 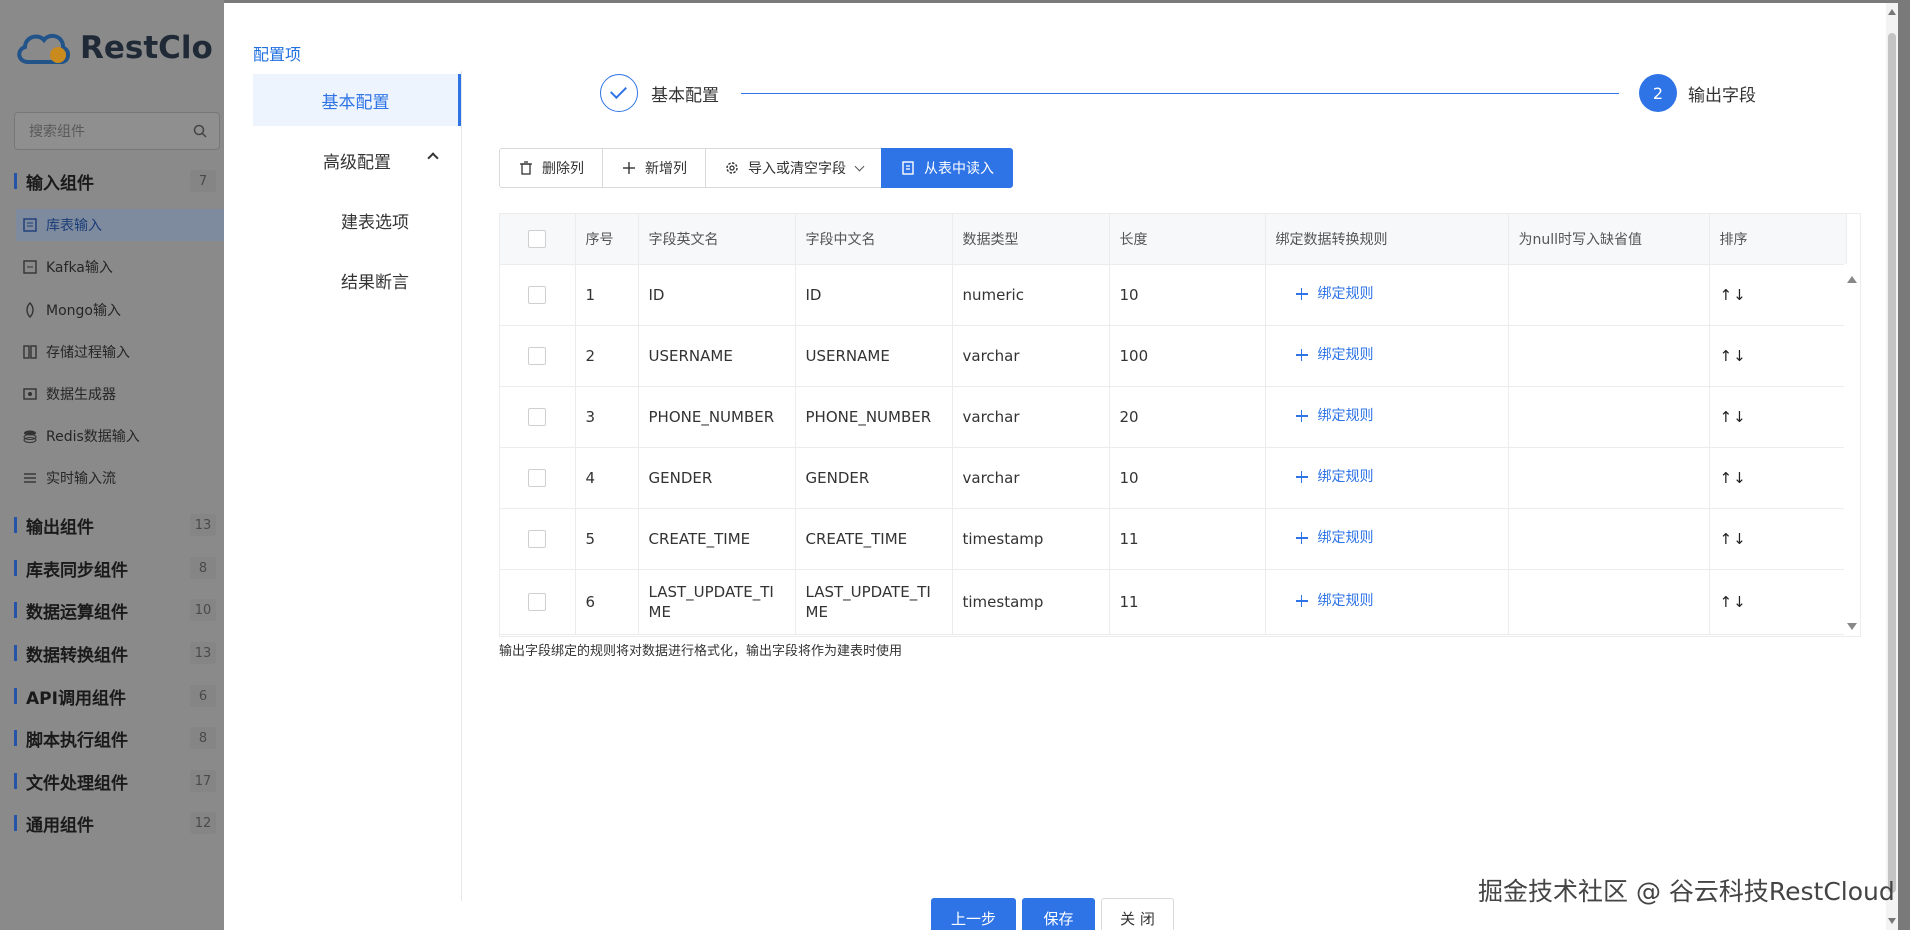 I want to click on component-item-procedure-input: 存储过程输入, so click(x=120, y=352).